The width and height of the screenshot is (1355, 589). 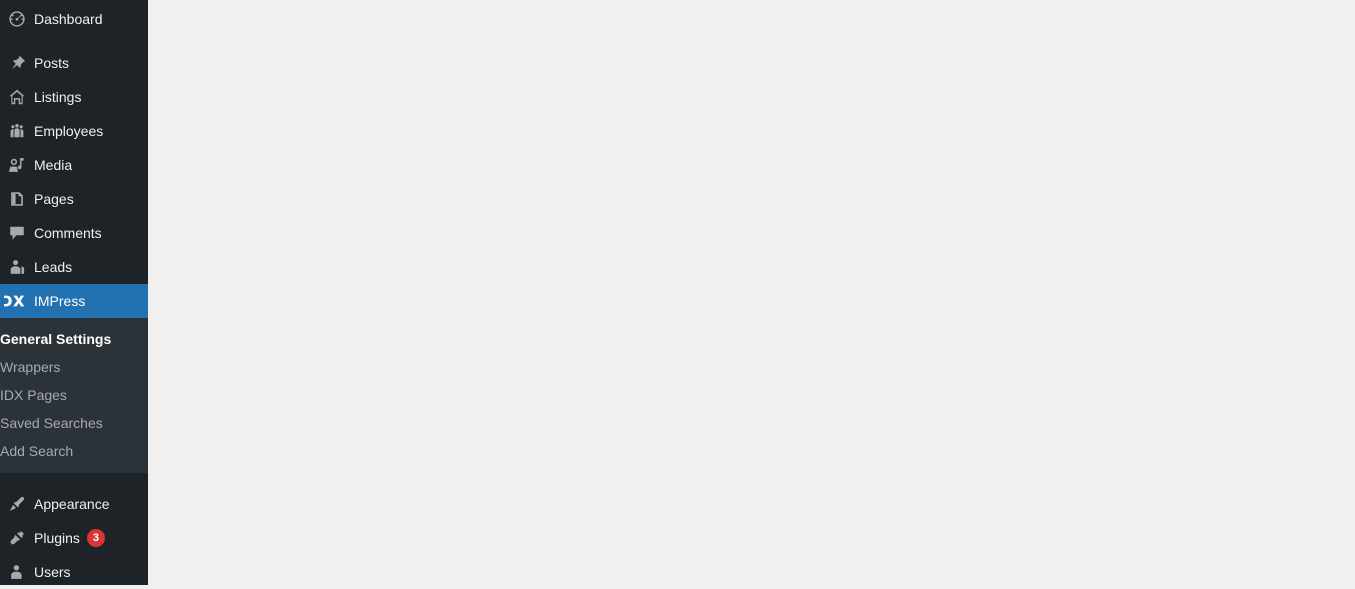 I want to click on dx-logo-icon, so click(x=17, y=301).